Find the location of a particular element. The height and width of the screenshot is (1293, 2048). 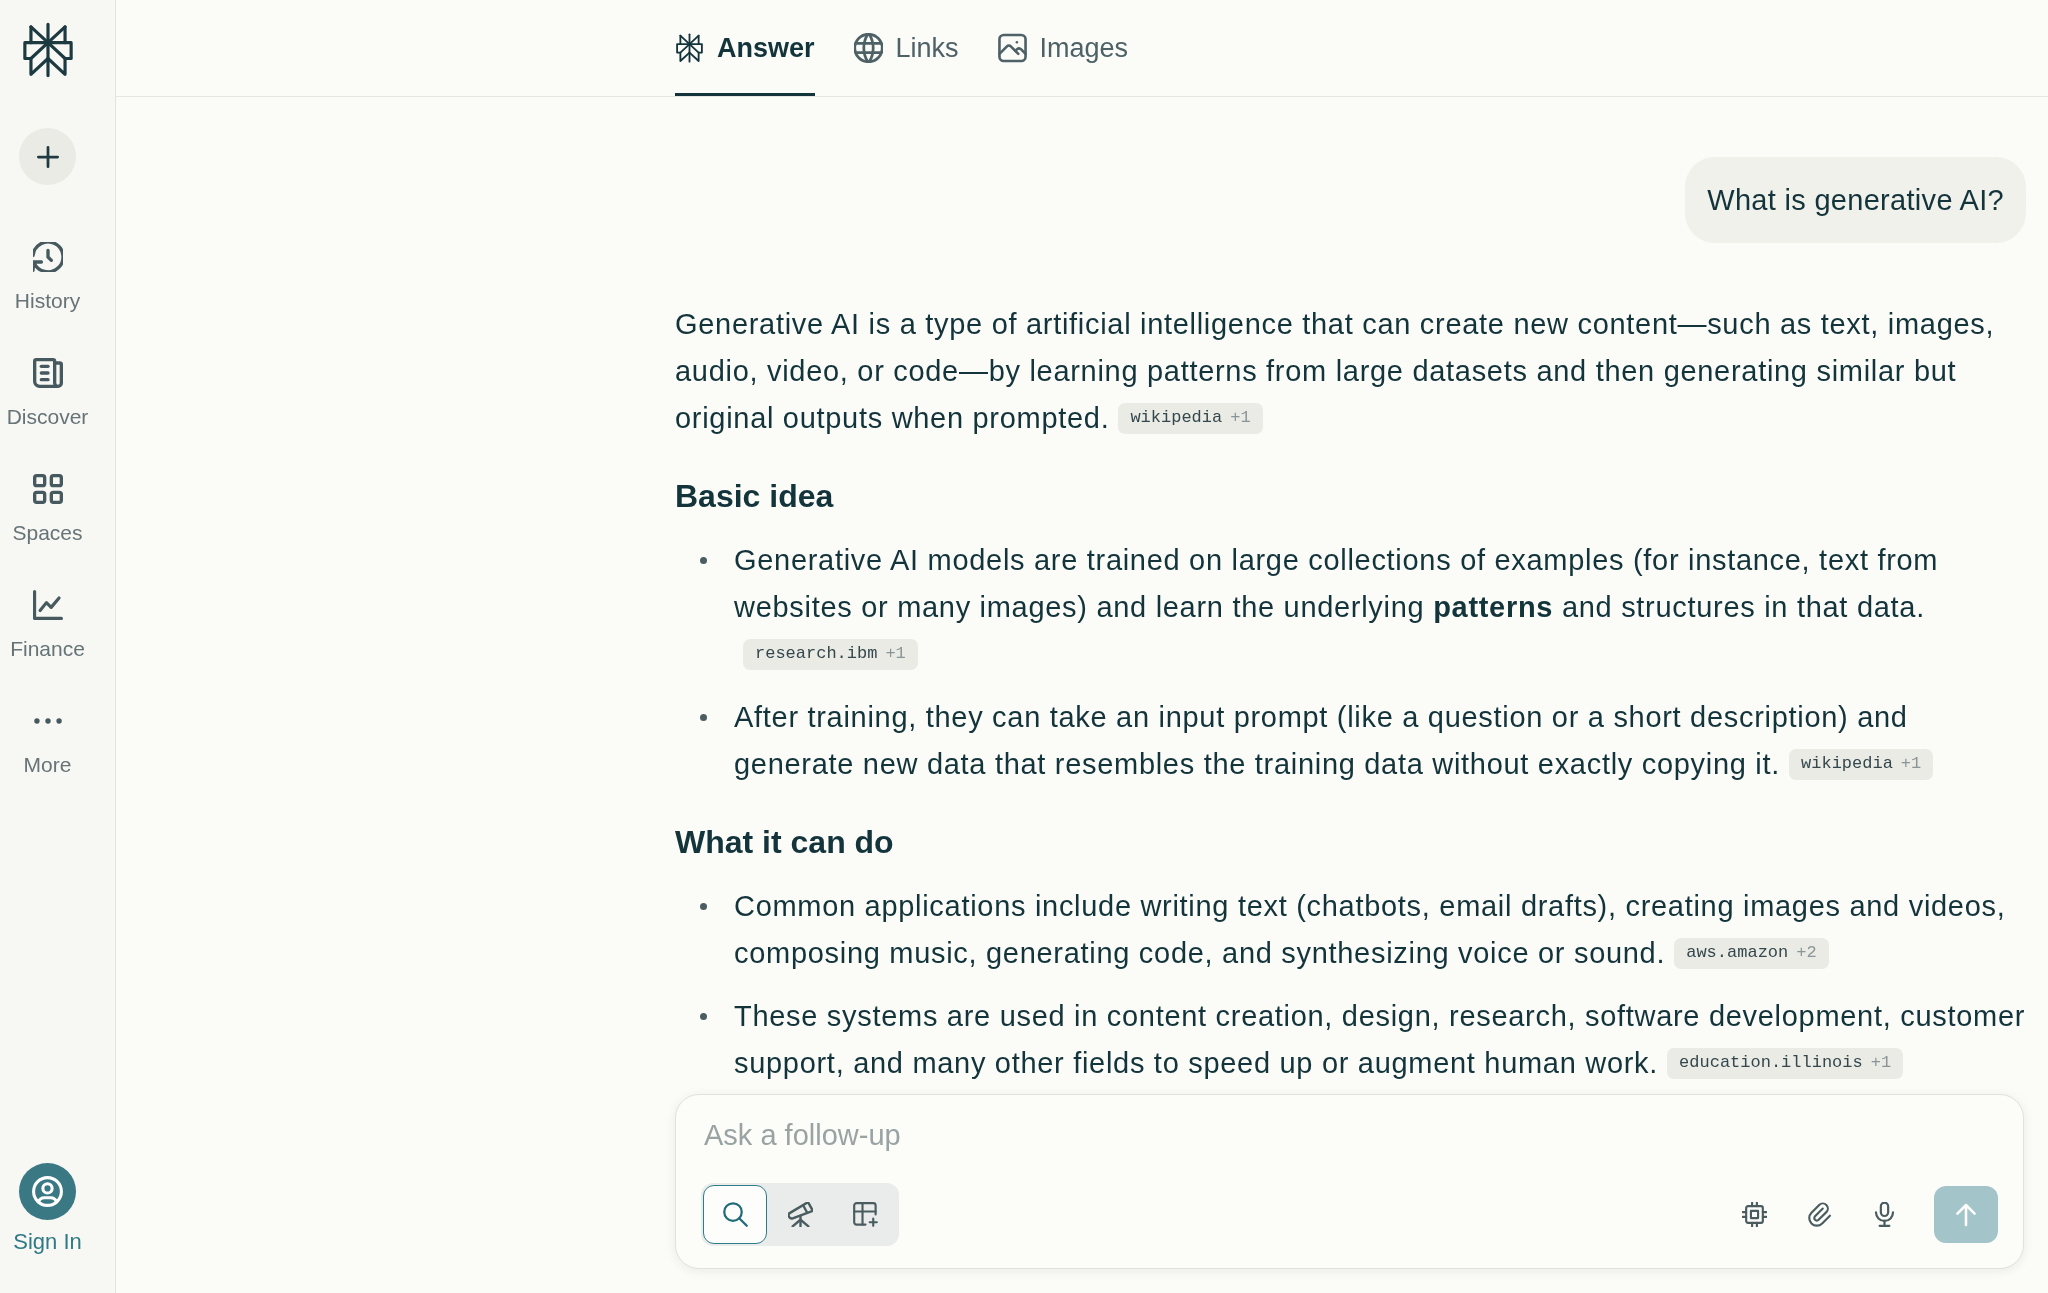

section-heading: Basic idea is located at coordinates (755, 496).